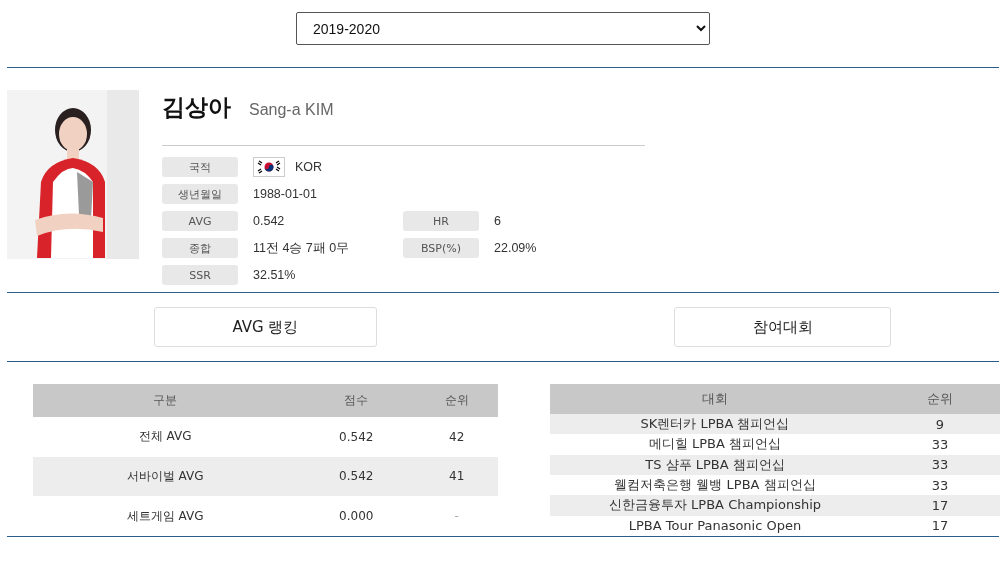  What do you see at coordinates (301, 248) in the screenshot?
I see `info-value: 11전 4승 7패 0무` at bounding box center [301, 248].